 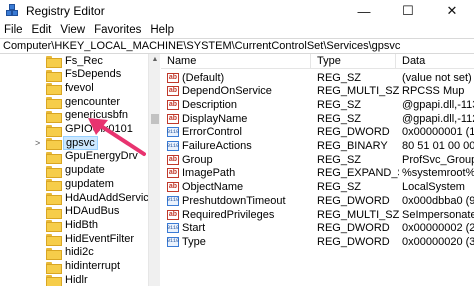 I want to click on tree-item-label: gupdate, so click(x=85, y=170).